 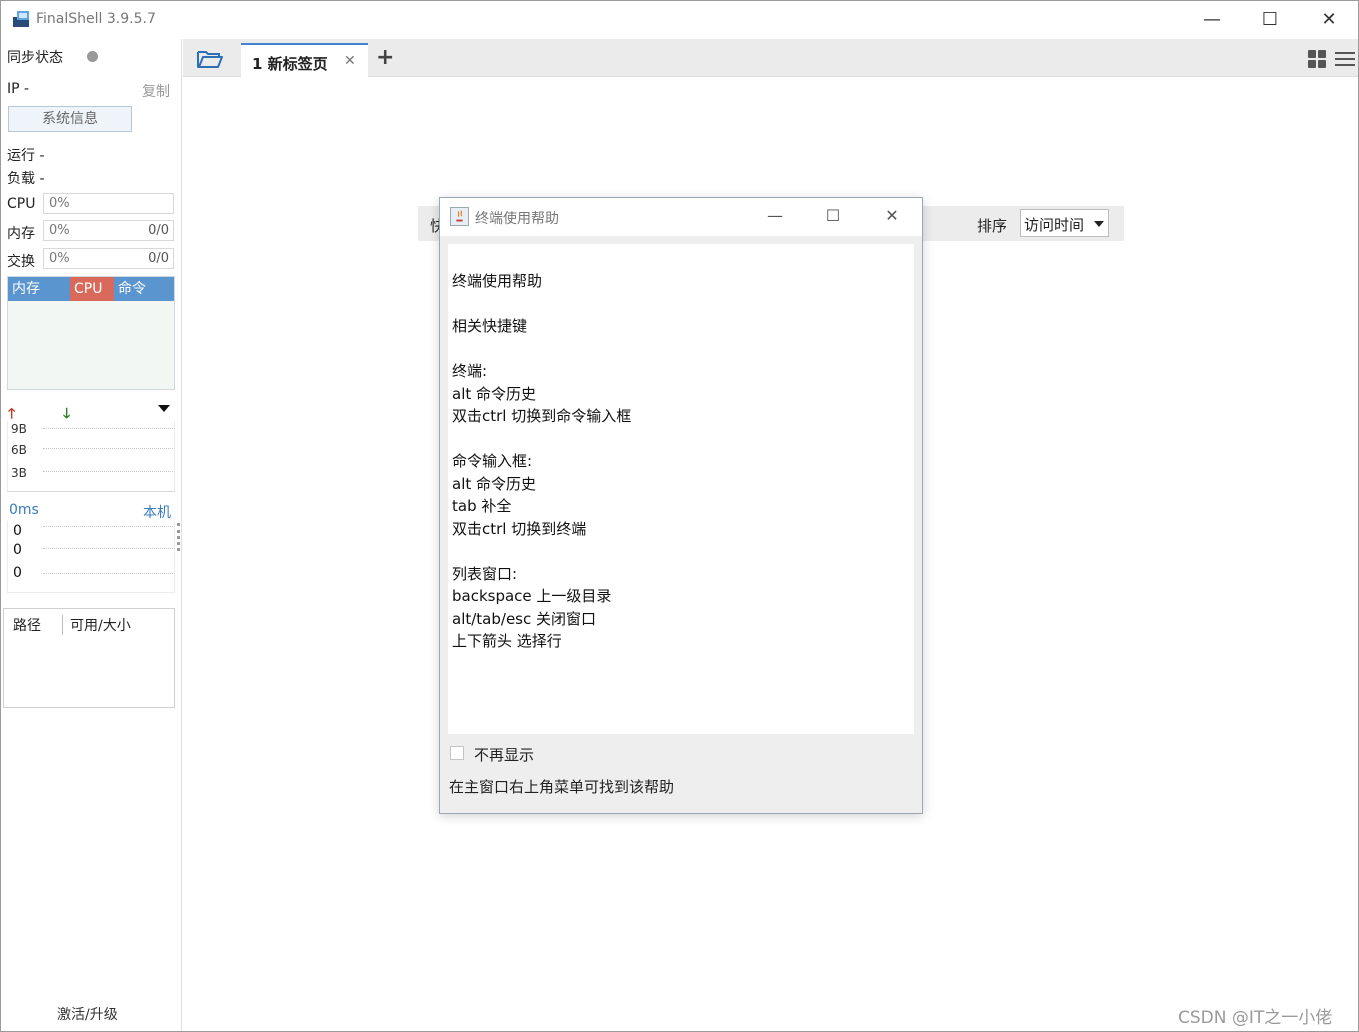 I want to click on minimize-button: —, so click(x=1212, y=20).